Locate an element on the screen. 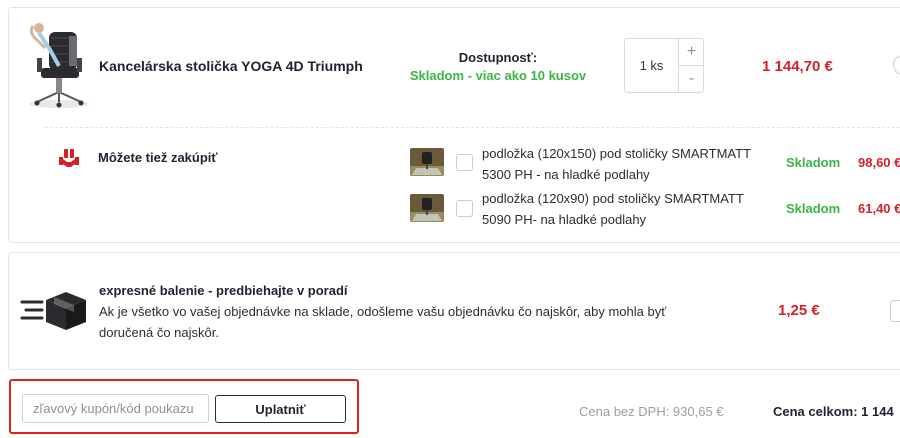 The width and height of the screenshot is (900, 438). accessory-price: 61,40 € is located at coordinates (879, 208).